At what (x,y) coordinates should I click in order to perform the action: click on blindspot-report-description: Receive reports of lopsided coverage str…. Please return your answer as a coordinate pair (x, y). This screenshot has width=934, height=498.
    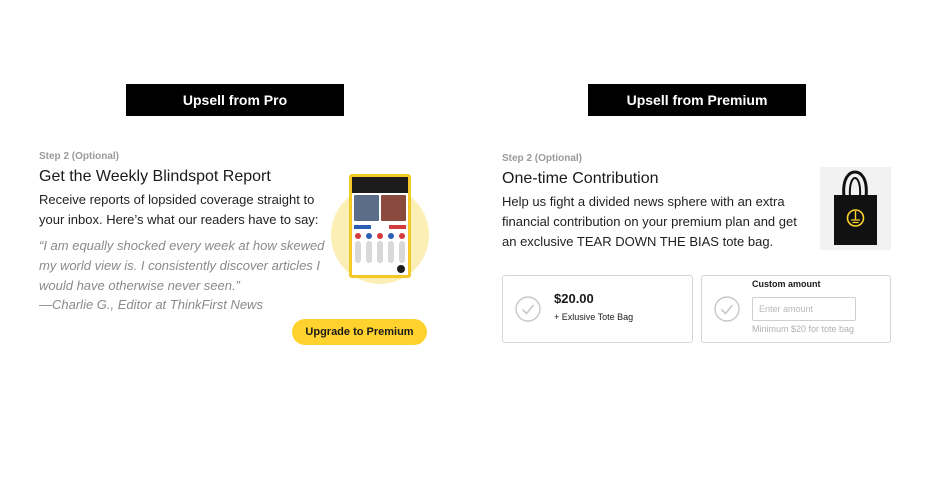
    Looking at the image, I should click on (179, 209).